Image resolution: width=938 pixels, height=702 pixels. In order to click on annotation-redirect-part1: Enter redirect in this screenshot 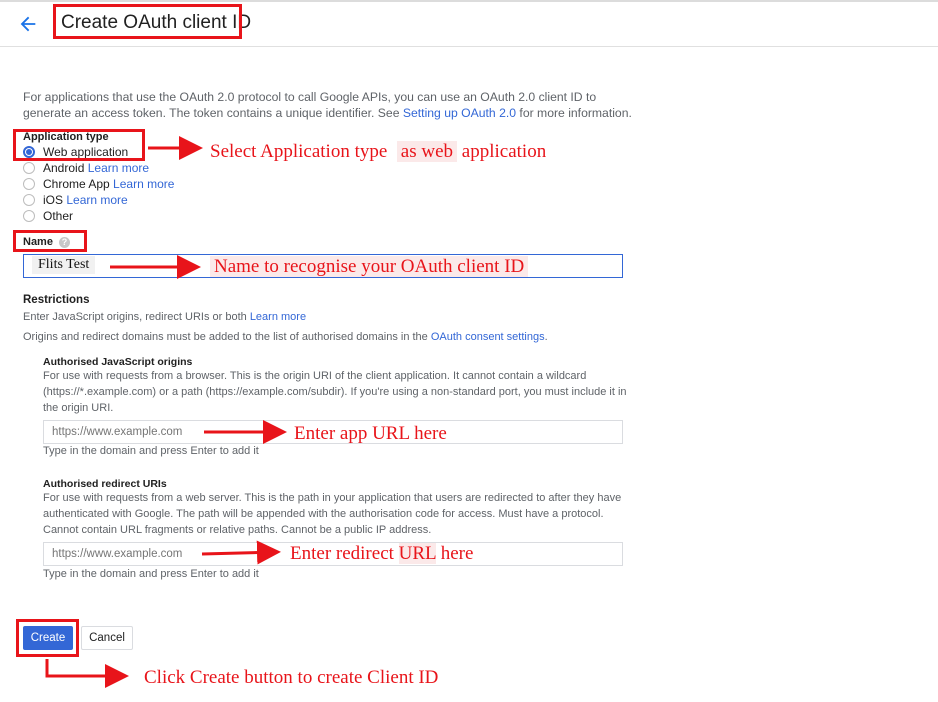, I will do `click(344, 553)`.